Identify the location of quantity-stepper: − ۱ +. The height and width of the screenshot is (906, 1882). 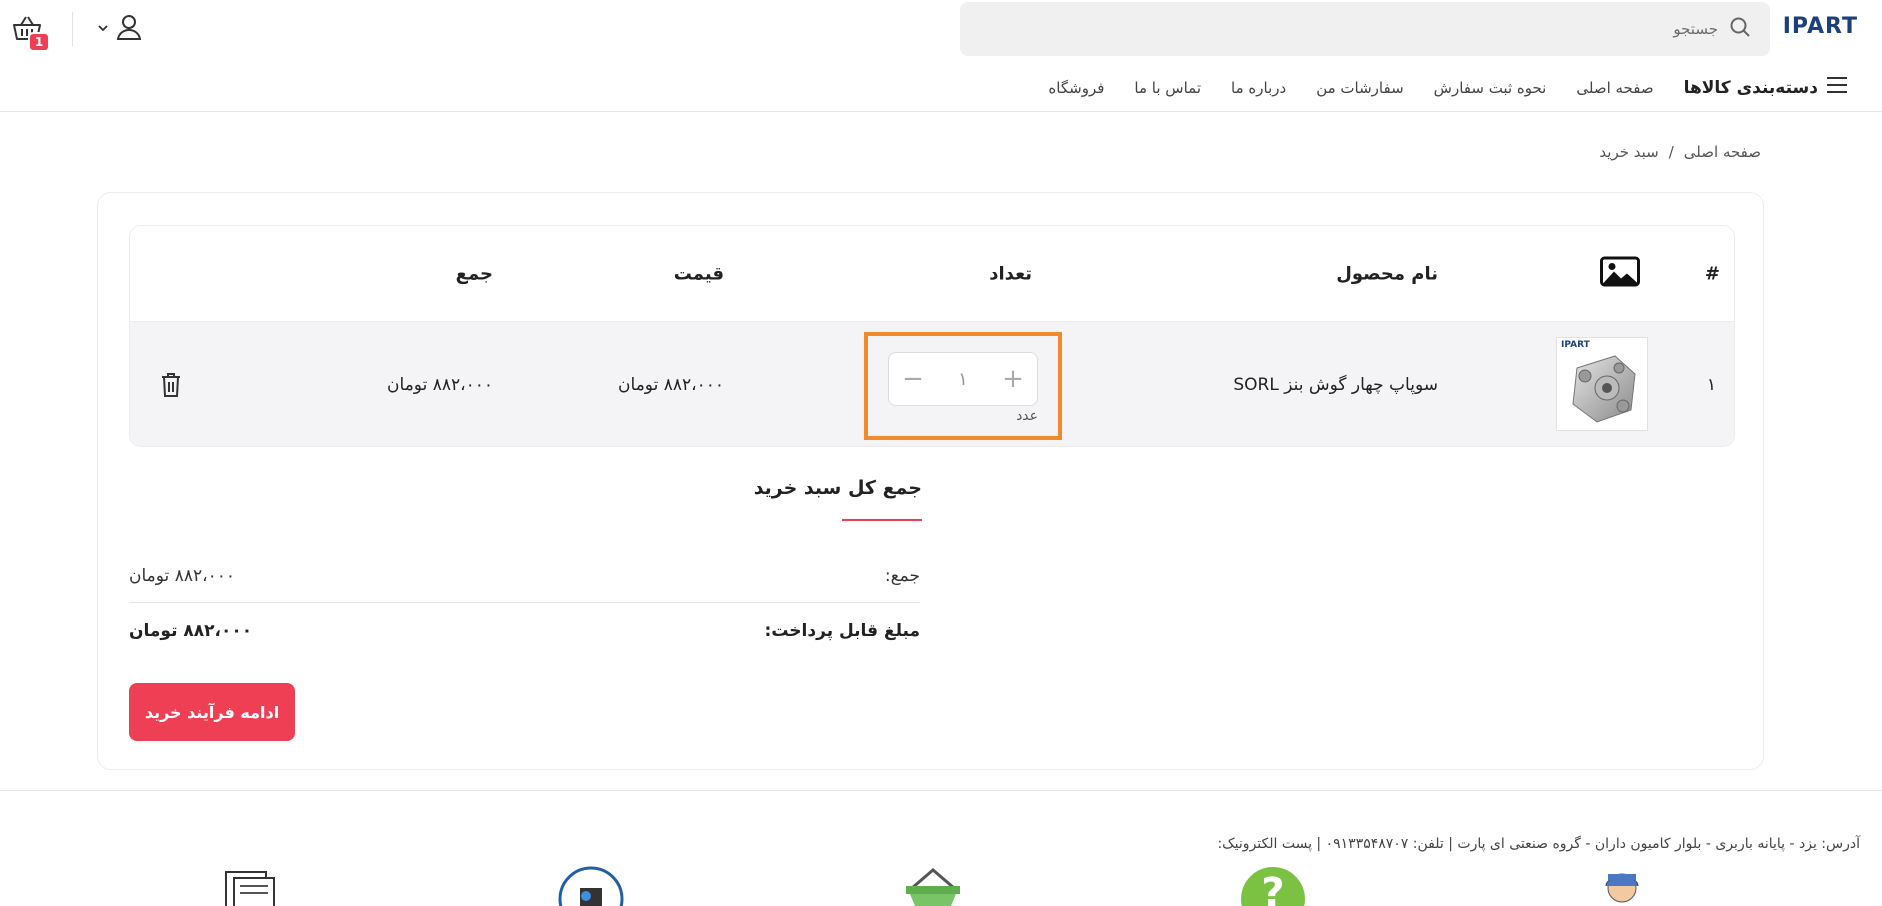
(963, 379).